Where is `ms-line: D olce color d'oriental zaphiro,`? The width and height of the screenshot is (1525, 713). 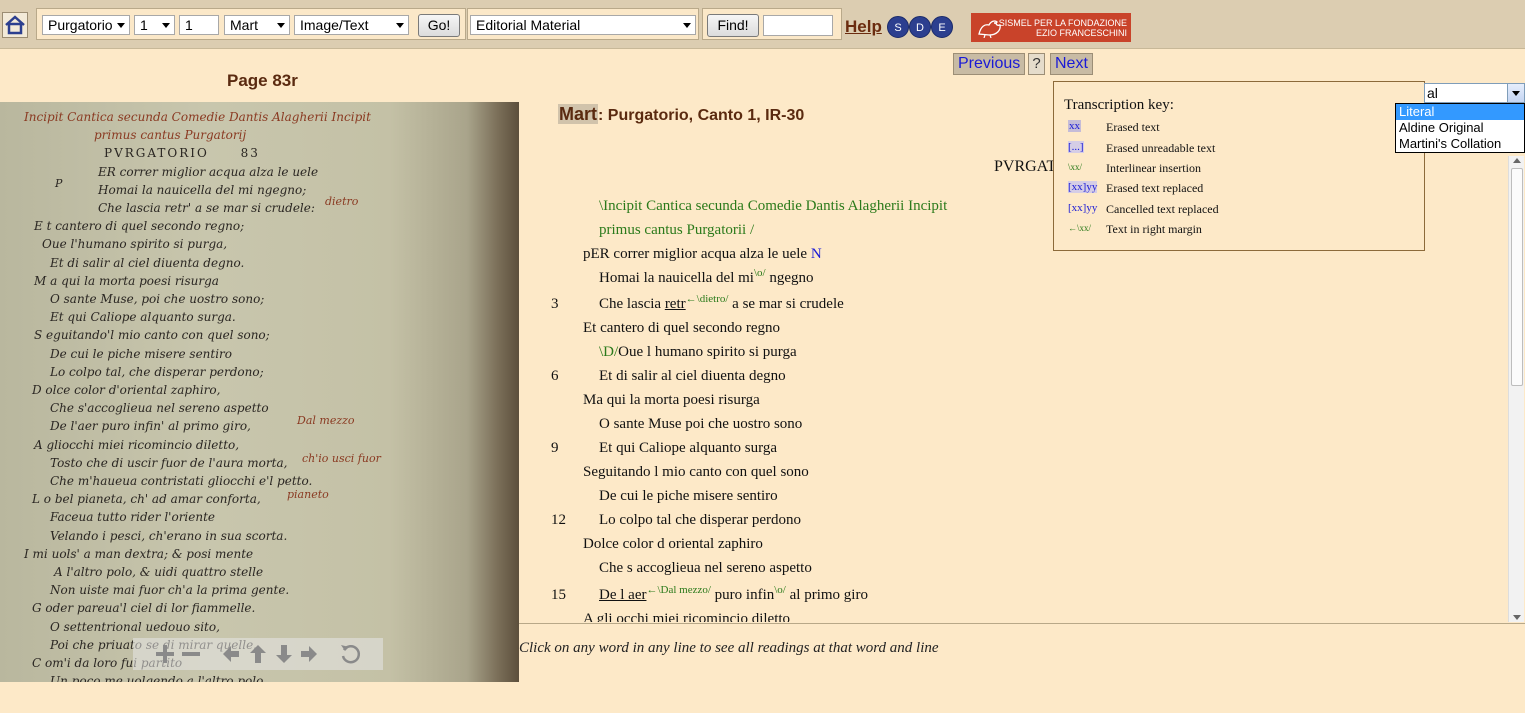 ms-line: D olce color d'oriental zaphiro, is located at coordinates (126, 390).